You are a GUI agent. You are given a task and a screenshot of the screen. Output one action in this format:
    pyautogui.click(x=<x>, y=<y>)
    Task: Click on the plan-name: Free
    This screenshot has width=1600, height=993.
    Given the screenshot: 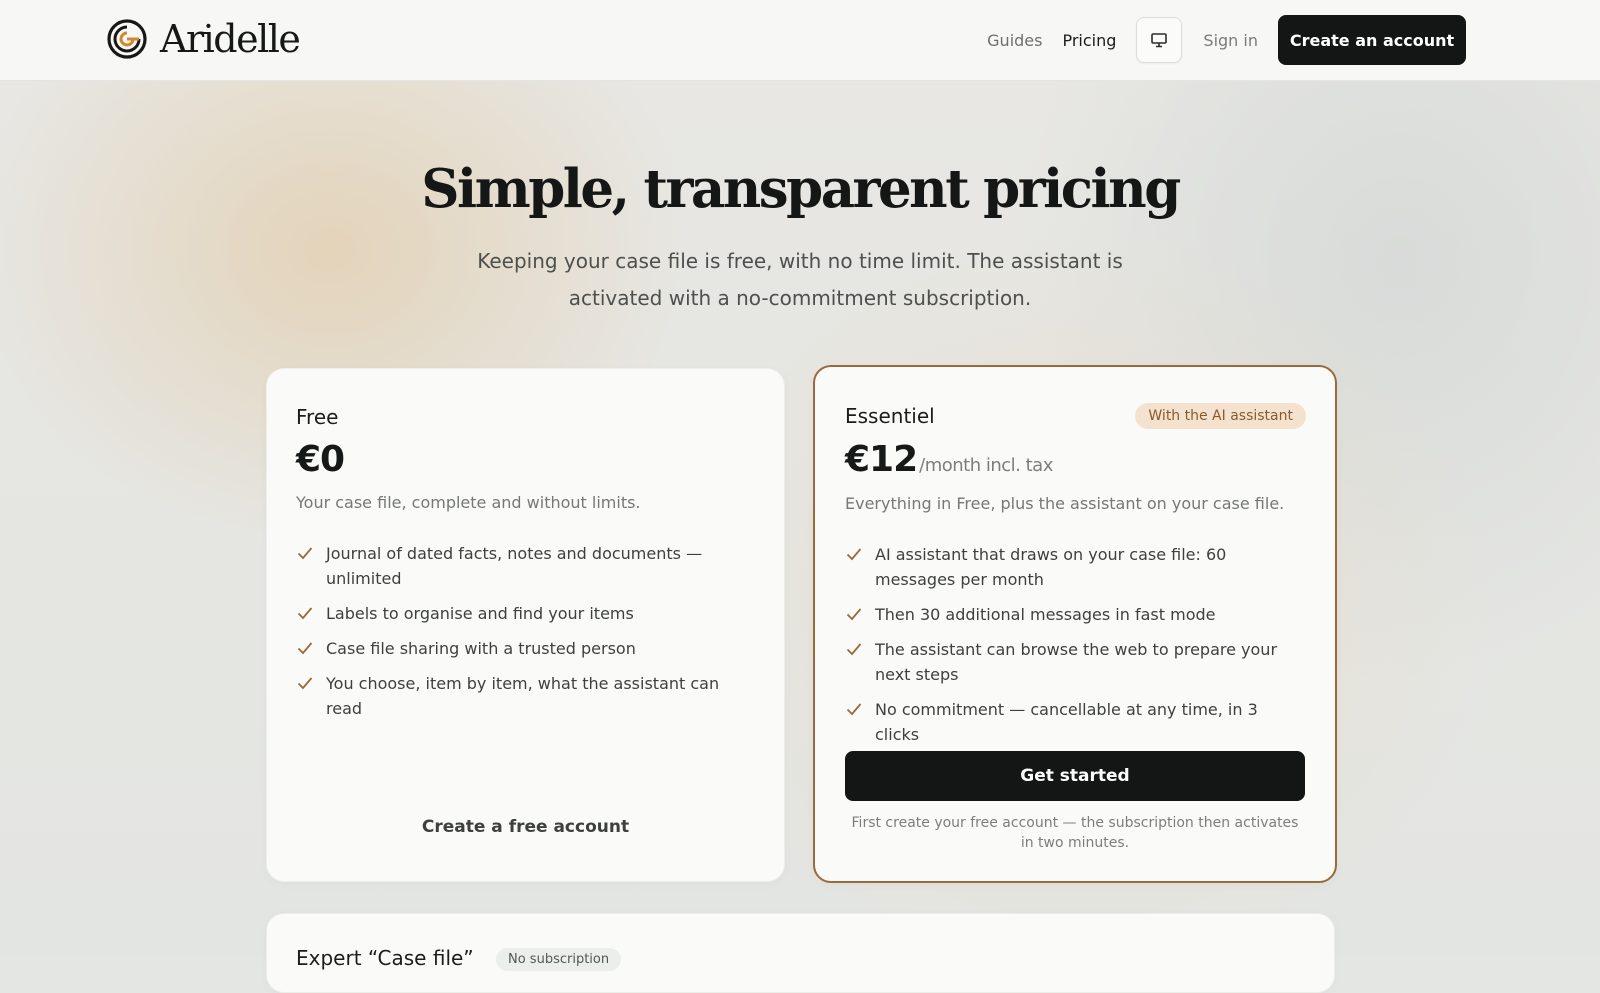 What is the action you would take?
    pyautogui.click(x=317, y=417)
    